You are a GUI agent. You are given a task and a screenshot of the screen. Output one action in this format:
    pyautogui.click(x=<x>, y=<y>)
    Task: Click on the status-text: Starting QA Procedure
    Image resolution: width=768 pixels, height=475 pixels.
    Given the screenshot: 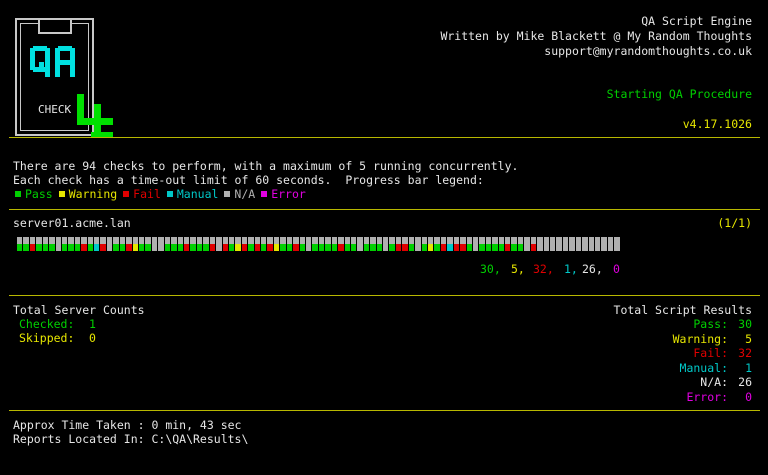 What is the action you would take?
    pyautogui.click(x=679, y=94)
    